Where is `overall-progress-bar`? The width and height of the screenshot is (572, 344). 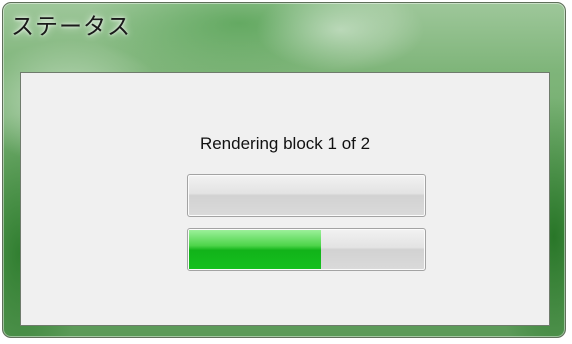
overall-progress-bar is located at coordinates (306, 249).